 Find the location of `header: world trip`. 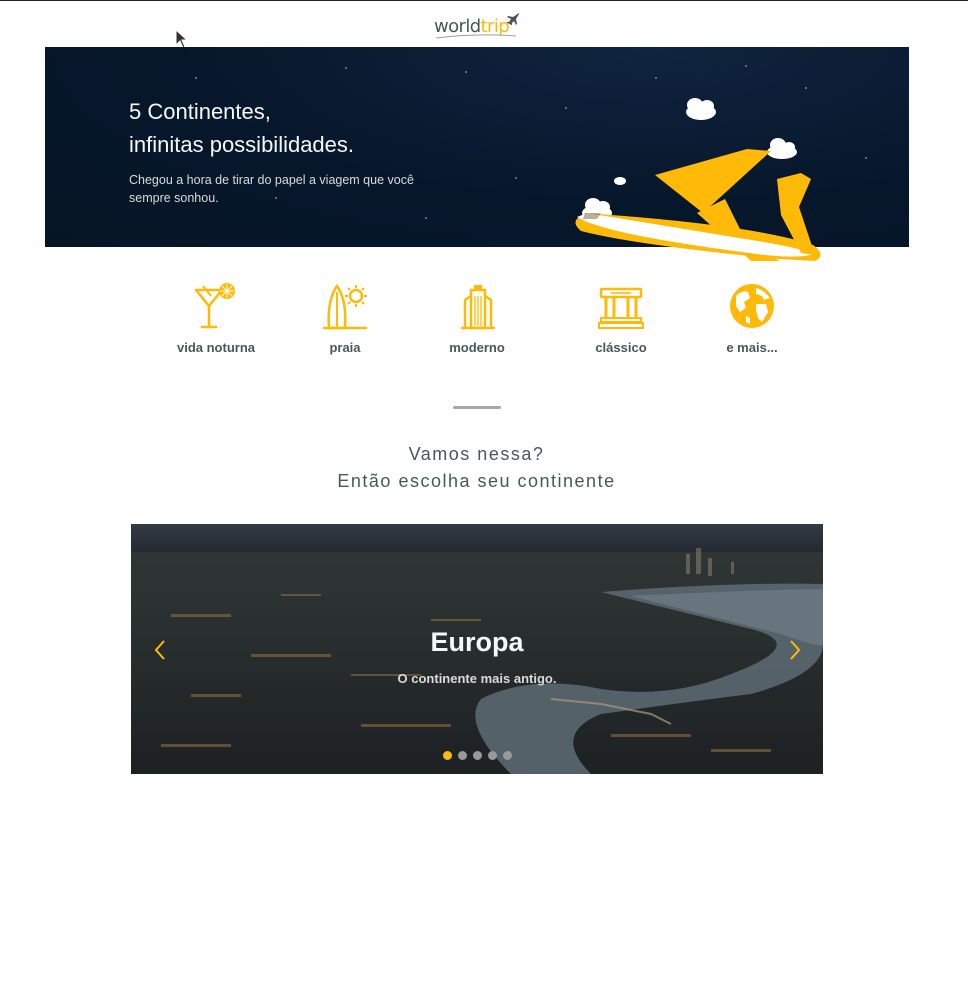

header: world trip is located at coordinates (484, 24).